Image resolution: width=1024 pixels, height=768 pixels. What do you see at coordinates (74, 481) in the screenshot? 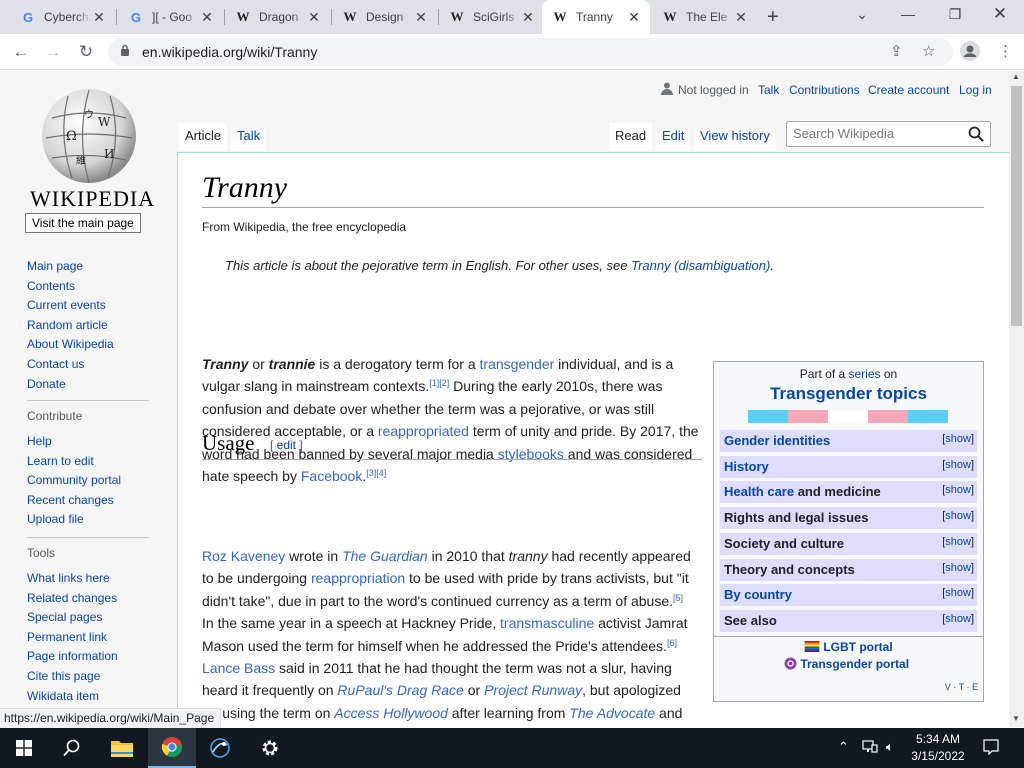
I see `sidebar-item-community-portal: Community portal` at bounding box center [74, 481].